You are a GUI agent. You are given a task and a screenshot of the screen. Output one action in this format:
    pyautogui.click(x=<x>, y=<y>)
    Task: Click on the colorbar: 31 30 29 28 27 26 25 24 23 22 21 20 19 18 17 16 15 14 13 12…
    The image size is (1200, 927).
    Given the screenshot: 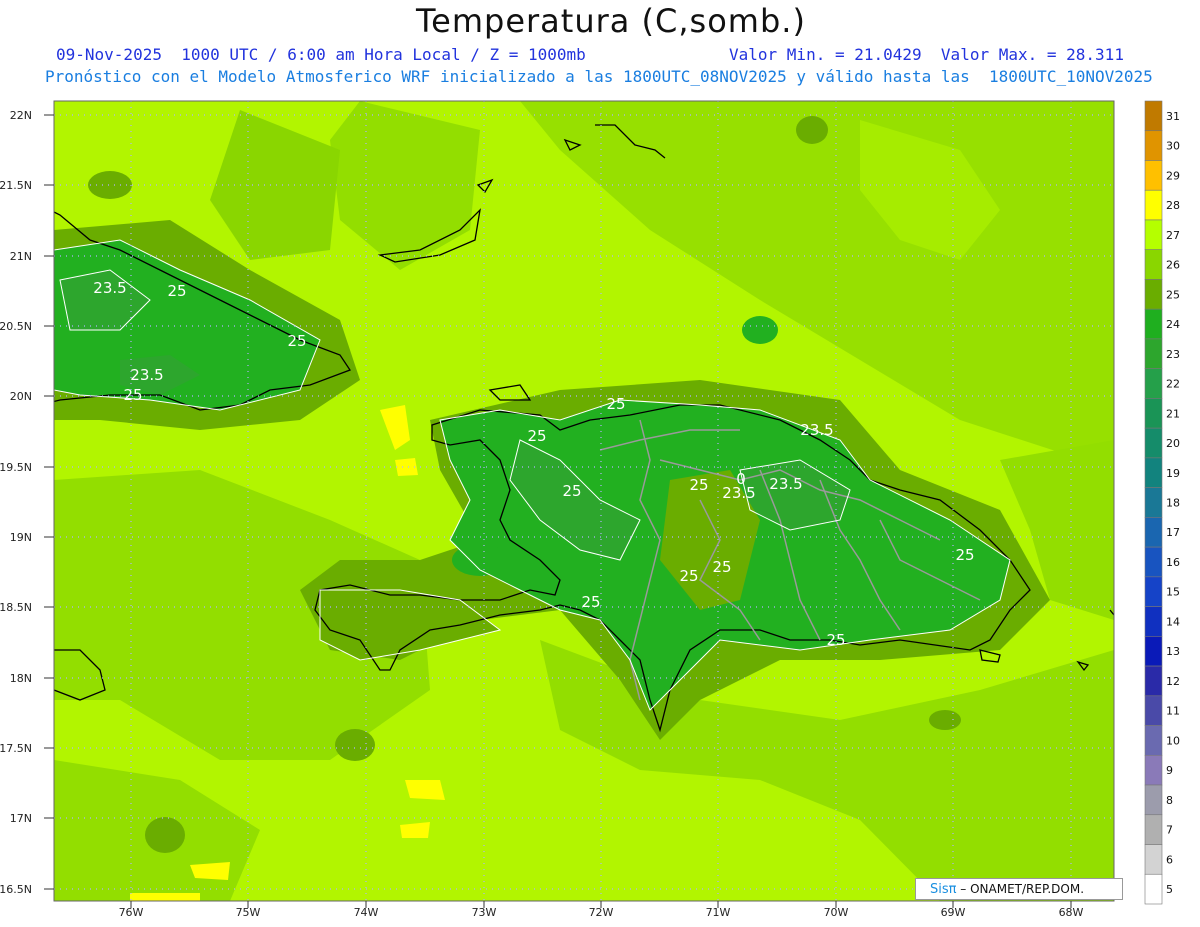 What is the action you would take?
    pyautogui.click(x=1162, y=502)
    